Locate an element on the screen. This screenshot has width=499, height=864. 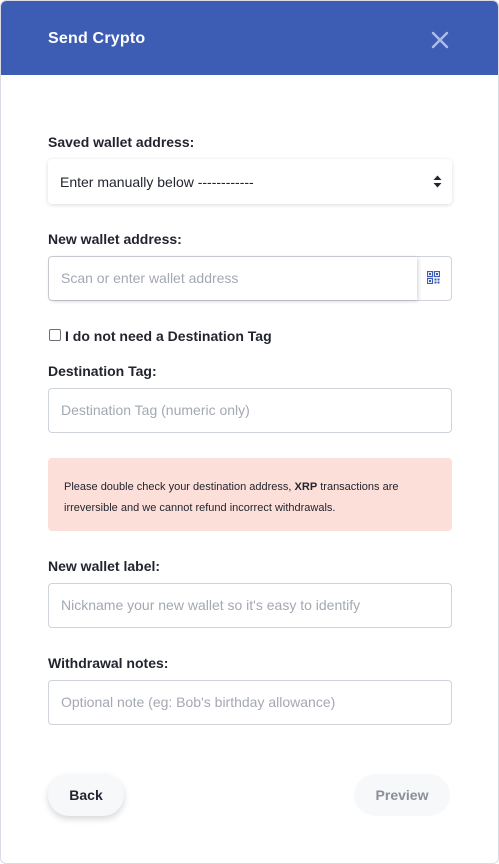
preview-button: Preview is located at coordinates (402, 795).